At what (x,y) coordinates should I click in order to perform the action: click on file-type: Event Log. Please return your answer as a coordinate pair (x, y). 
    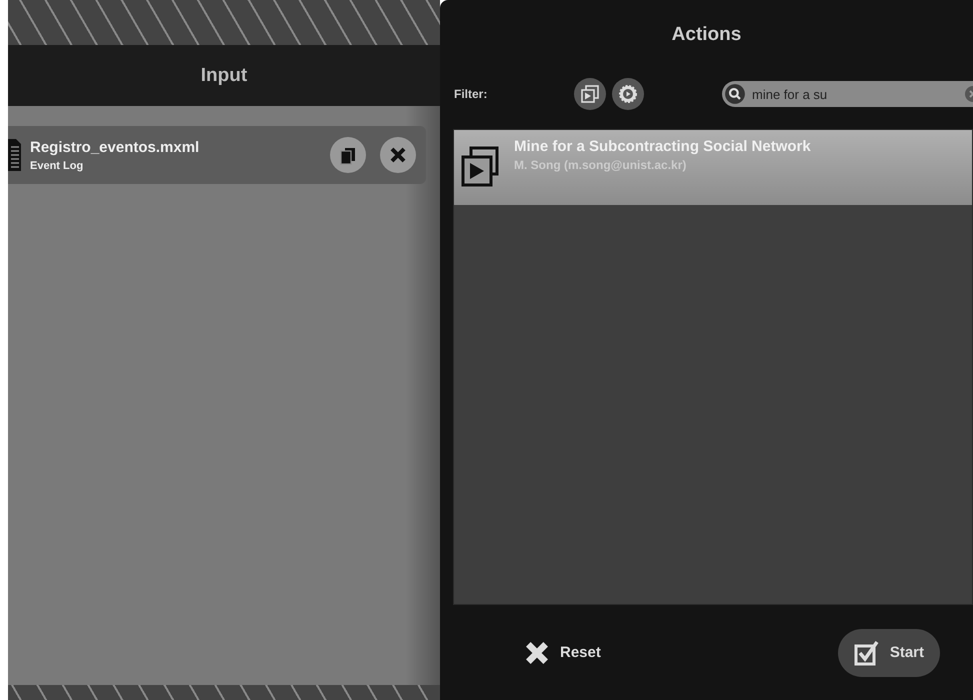
    Looking at the image, I should click on (57, 166).